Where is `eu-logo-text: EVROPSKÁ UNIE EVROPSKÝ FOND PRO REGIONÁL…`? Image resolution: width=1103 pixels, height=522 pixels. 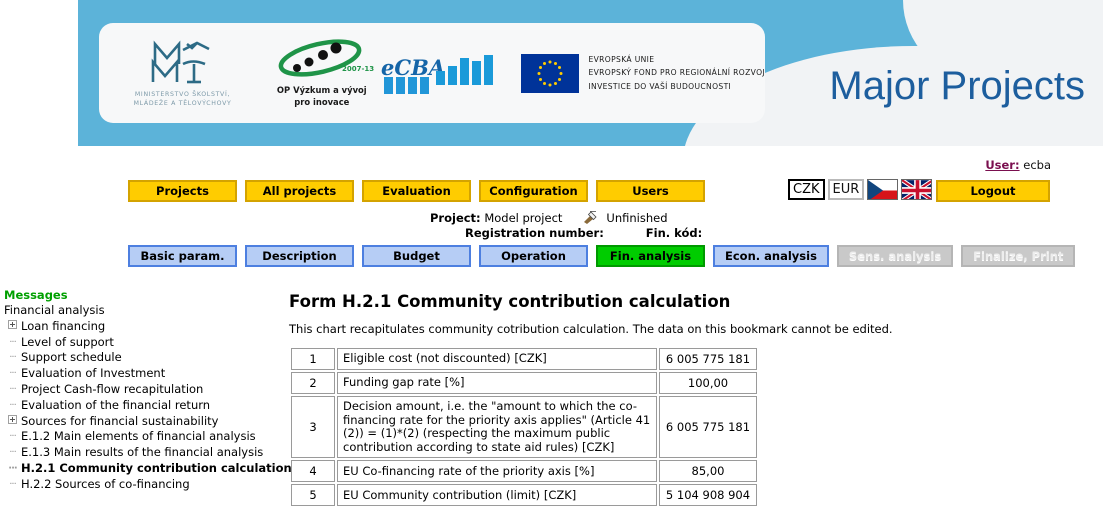 eu-logo-text: EVROPSKÁ UNIE EVROPSKÝ FOND PRO REGIONÁL… is located at coordinates (676, 73).